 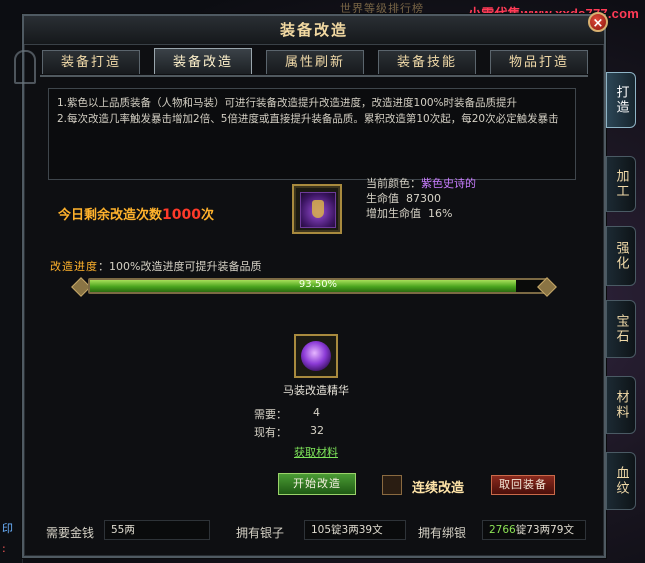 What do you see at coordinates (382, 198) in the screenshot?
I see `hp-label: 生命值` at bounding box center [382, 198].